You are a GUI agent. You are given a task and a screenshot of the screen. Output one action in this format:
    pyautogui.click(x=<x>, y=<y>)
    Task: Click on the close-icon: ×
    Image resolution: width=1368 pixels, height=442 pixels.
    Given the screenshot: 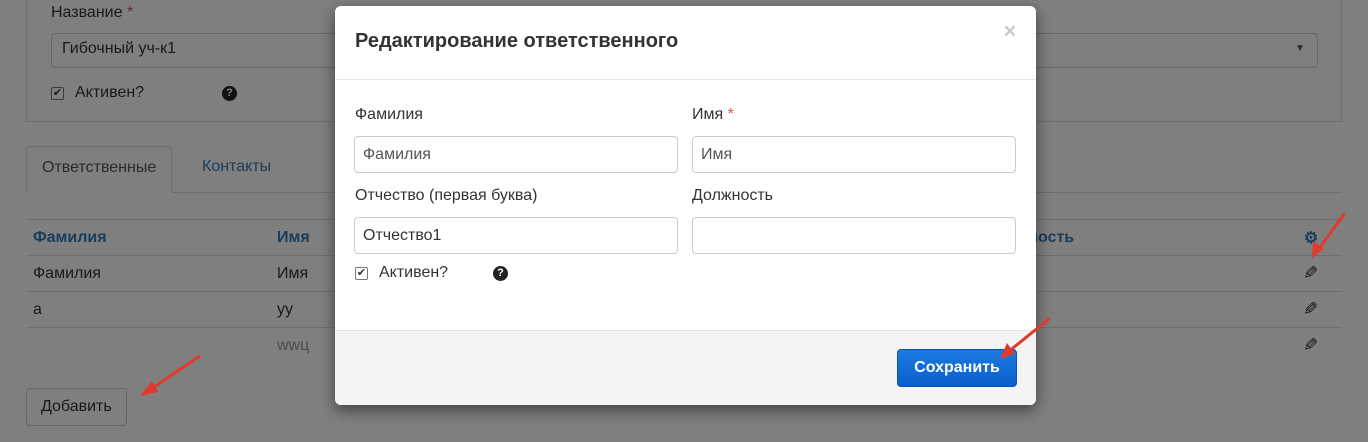 What is the action you would take?
    pyautogui.click(x=1010, y=32)
    